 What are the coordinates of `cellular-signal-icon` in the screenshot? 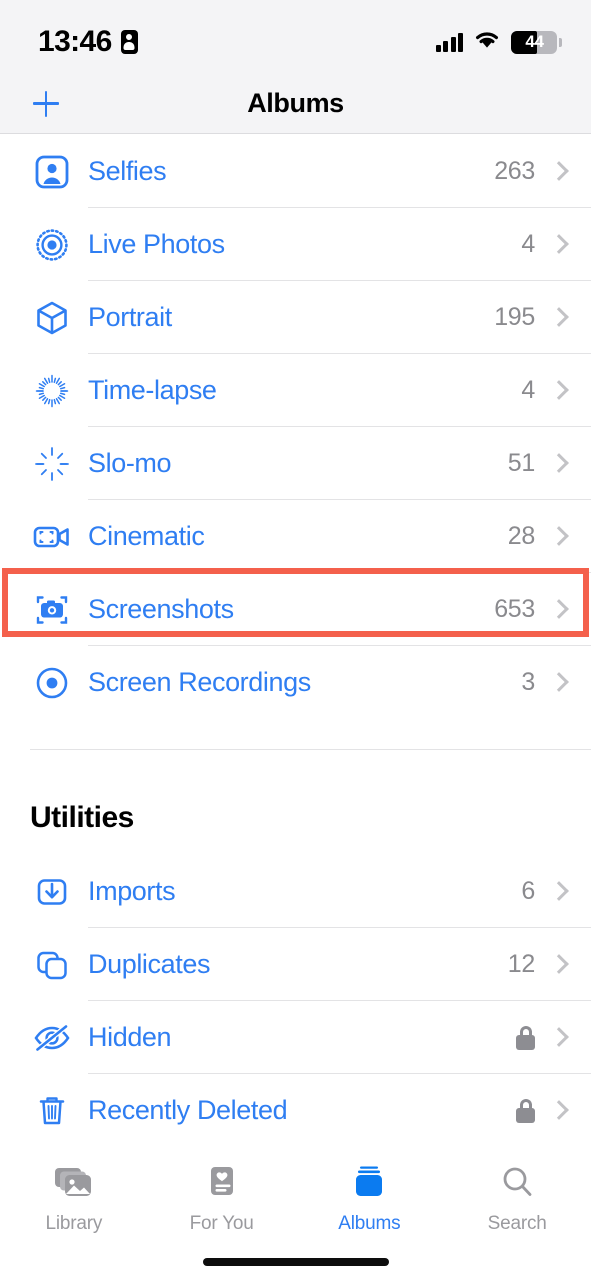 It's located at (449, 42).